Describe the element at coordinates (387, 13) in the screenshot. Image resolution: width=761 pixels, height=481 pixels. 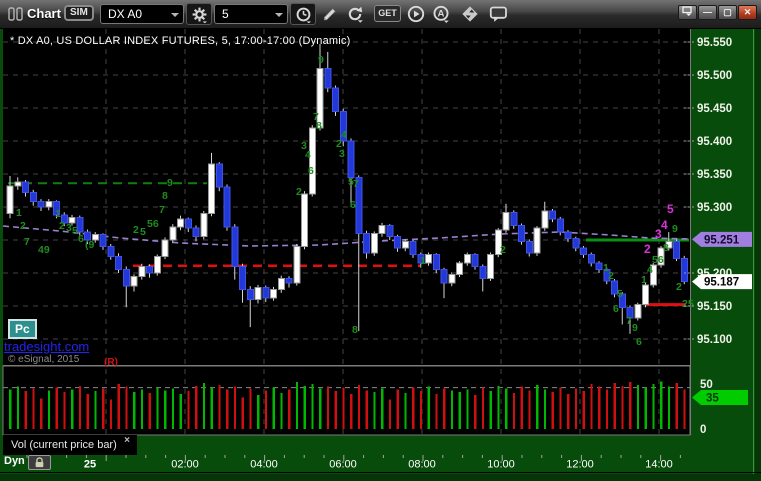
I see `get-data-button: GET` at that location.